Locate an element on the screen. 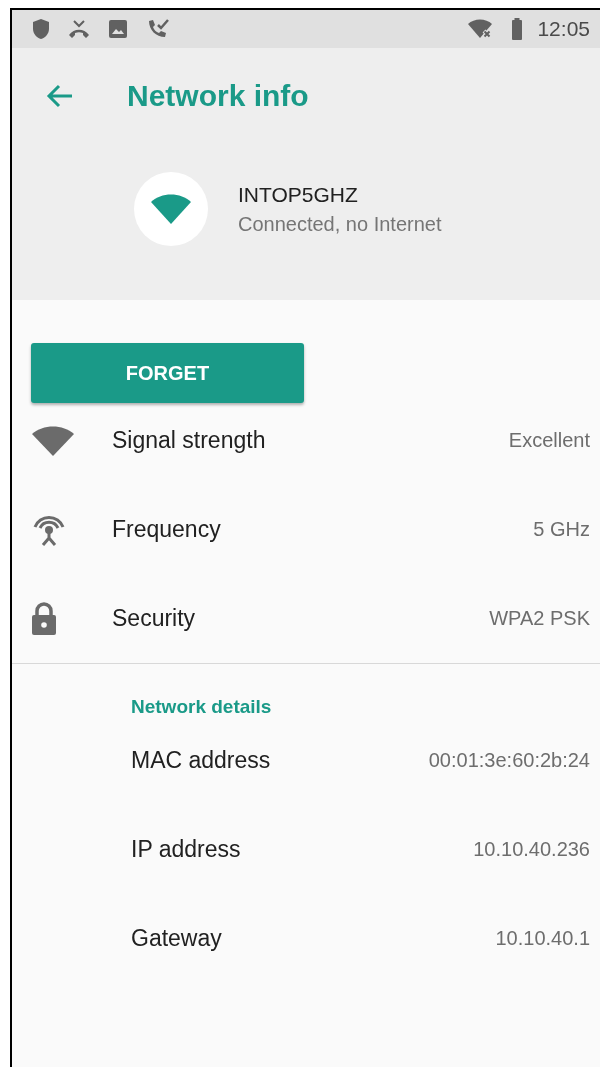 The image size is (600, 1067). network-name: INTOP5GHZ is located at coordinates (298, 194).